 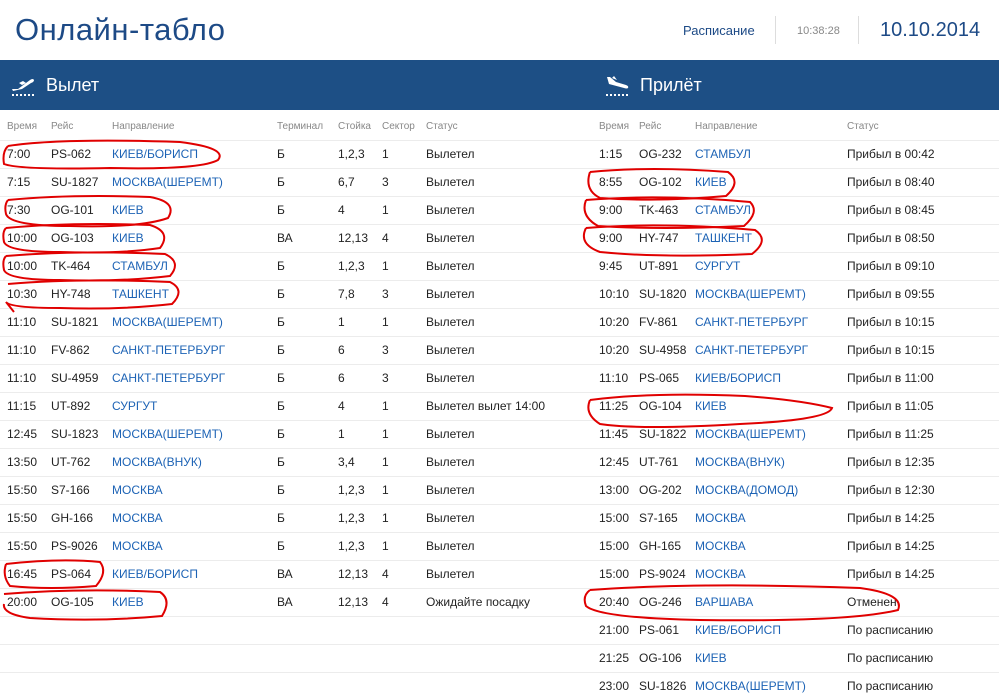 I want to click on section-header-bar: Вылет Прилёт, so click(x=499, y=85).